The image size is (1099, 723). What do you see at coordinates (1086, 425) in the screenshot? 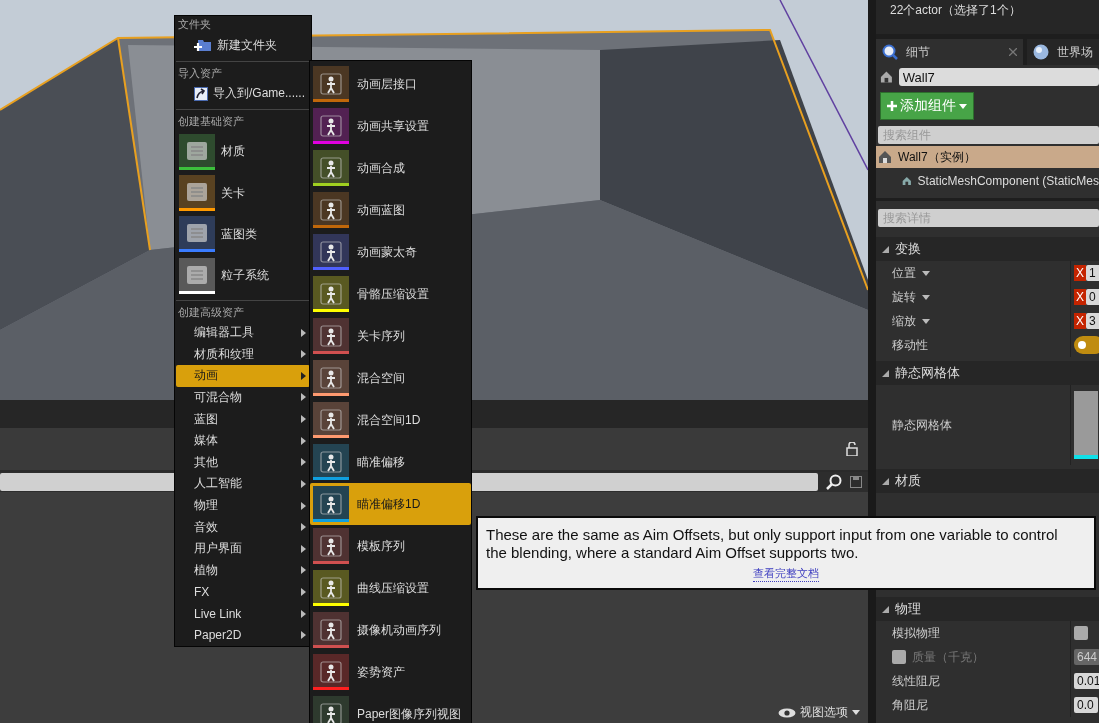
I see `mesh-thumbnail` at bounding box center [1086, 425].